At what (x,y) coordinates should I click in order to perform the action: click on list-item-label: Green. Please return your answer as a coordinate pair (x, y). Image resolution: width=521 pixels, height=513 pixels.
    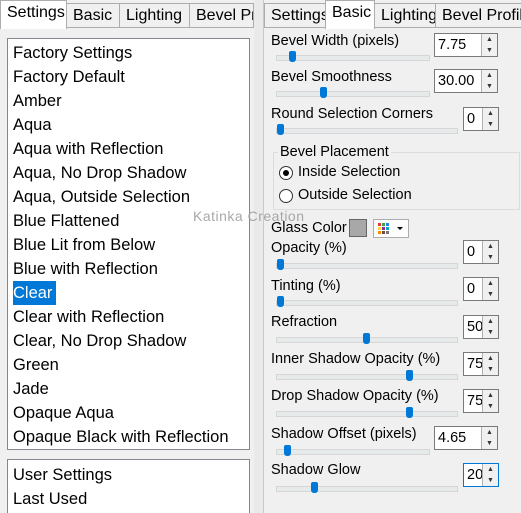
    Looking at the image, I should click on (36, 365).